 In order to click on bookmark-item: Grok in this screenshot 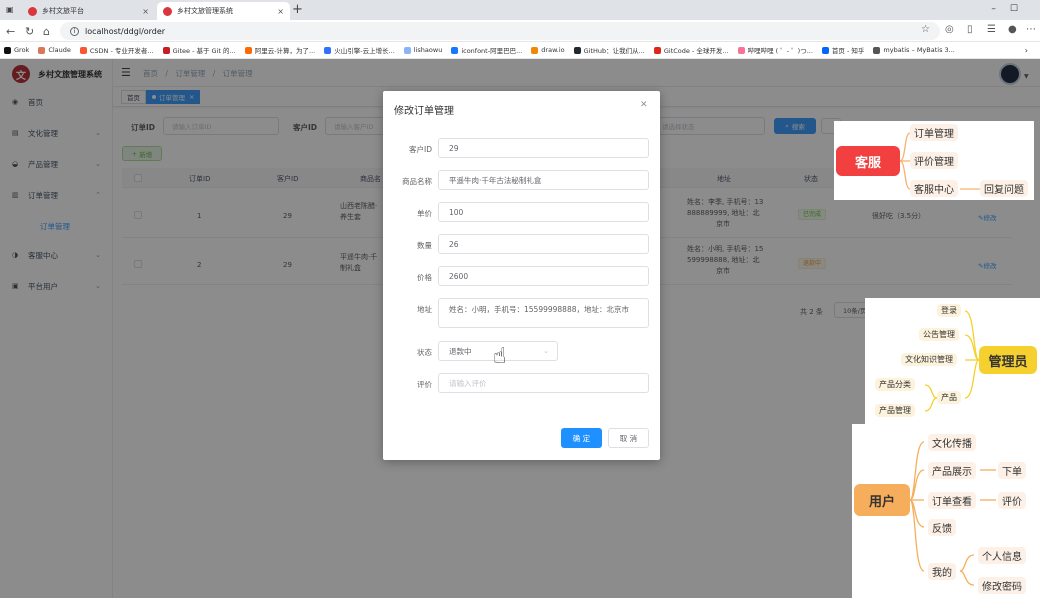, I will do `click(16, 50)`.